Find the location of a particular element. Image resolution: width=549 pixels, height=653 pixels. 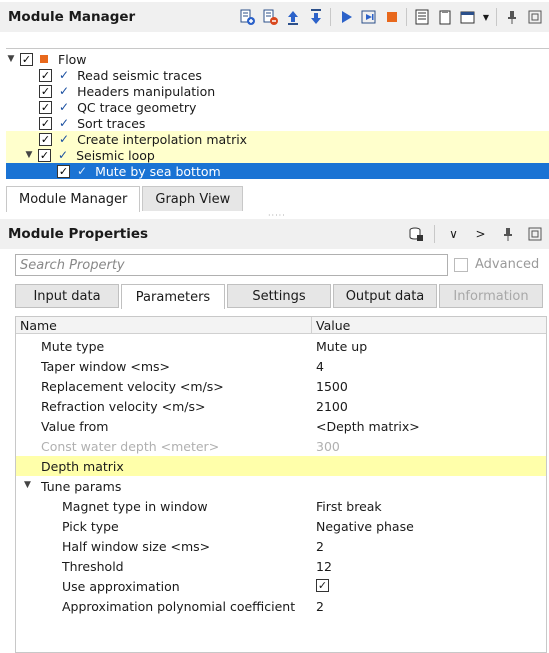

column-divider is located at coordinates (311, 325).